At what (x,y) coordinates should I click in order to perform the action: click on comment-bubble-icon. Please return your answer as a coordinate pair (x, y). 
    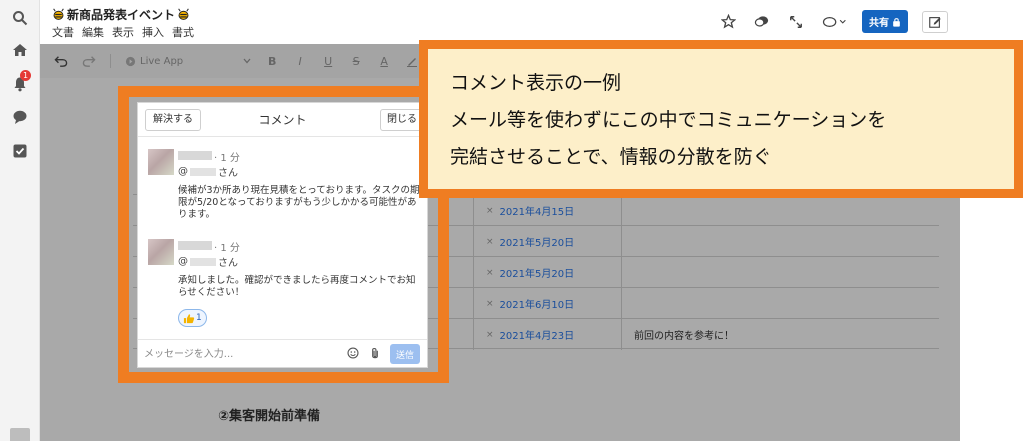
    Looking at the image, I should click on (762, 22).